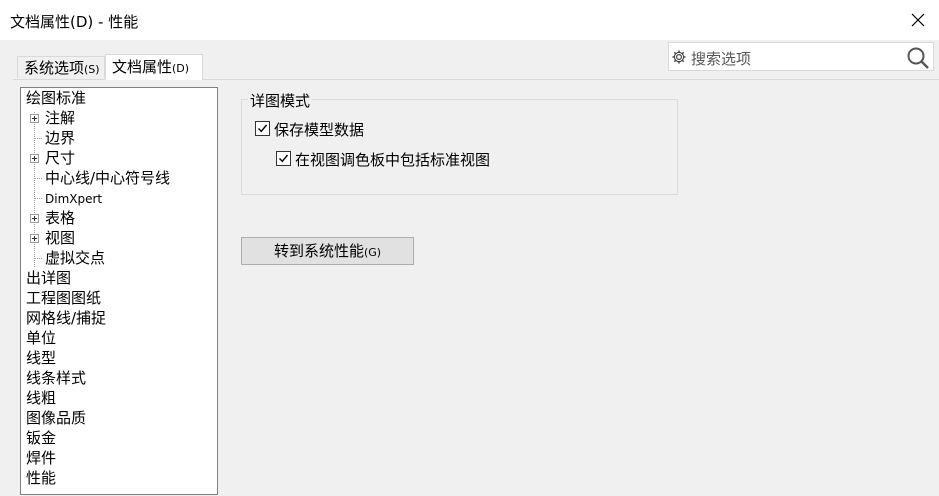 The image size is (939, 496). I want to click on tab-system-options-accel: (S), so click(92, 69).